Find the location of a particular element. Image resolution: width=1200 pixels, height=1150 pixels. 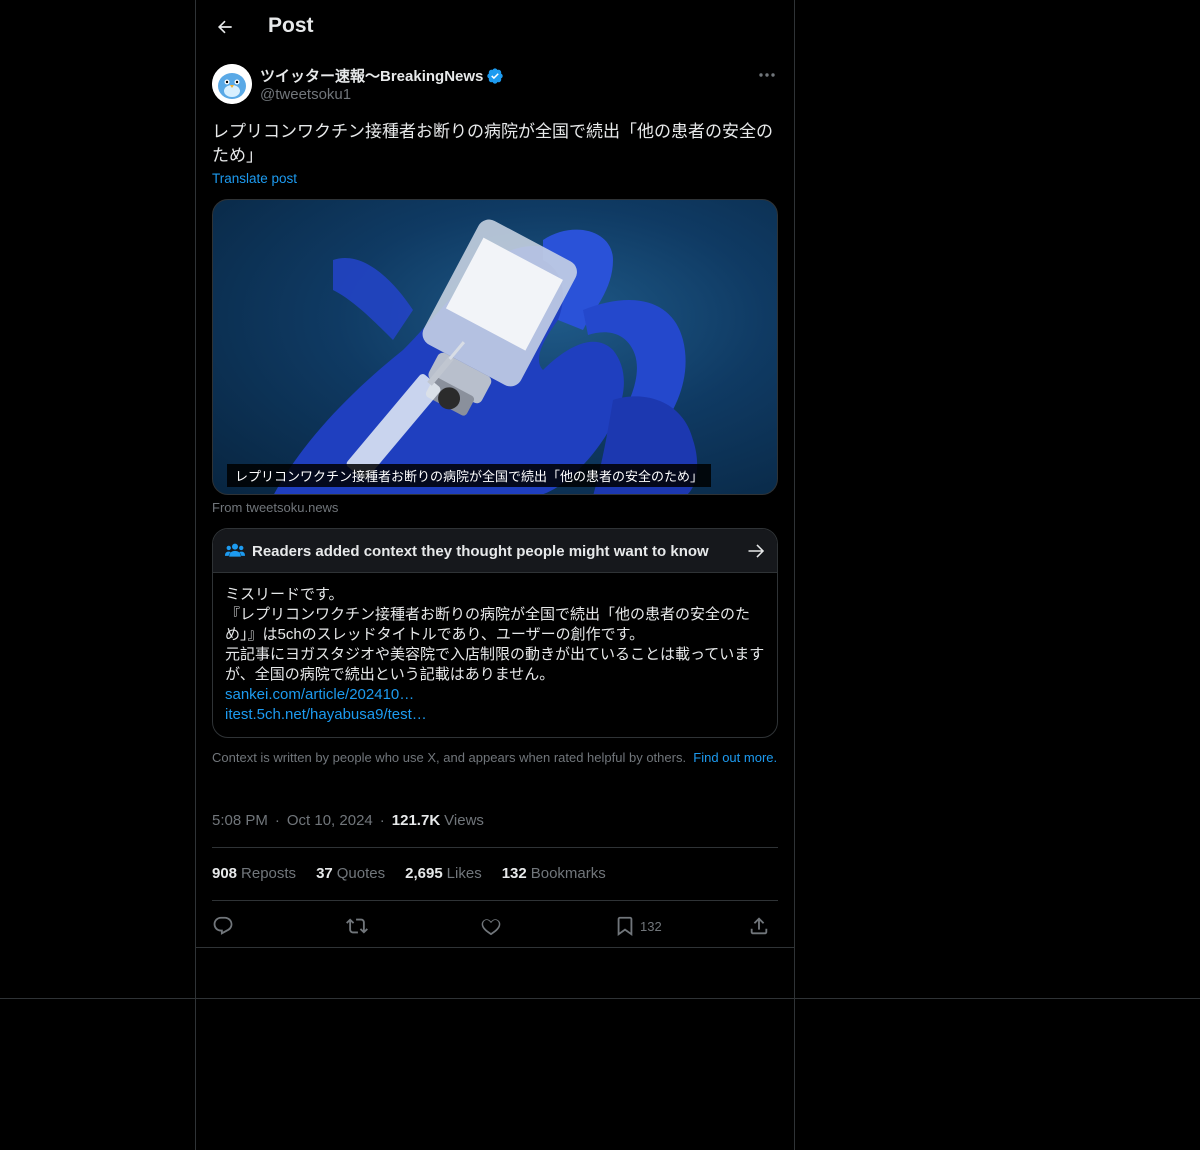

page-title: Post is located at coordinates (291, 25).